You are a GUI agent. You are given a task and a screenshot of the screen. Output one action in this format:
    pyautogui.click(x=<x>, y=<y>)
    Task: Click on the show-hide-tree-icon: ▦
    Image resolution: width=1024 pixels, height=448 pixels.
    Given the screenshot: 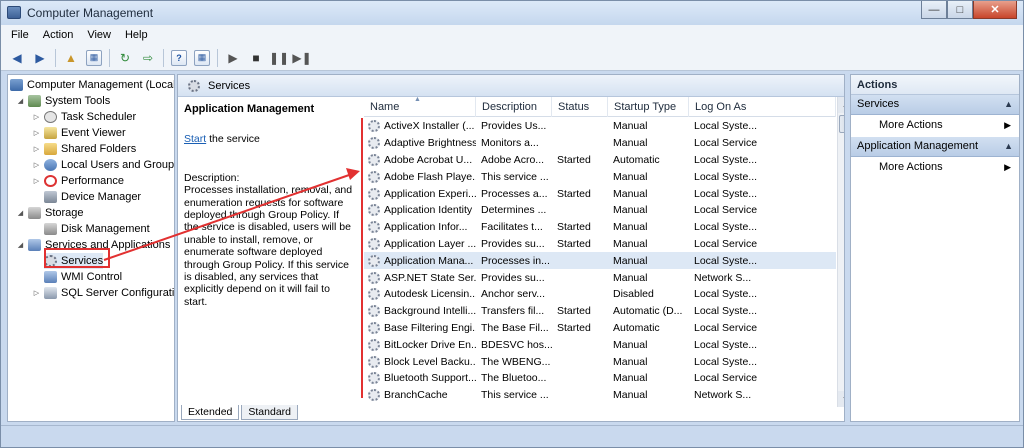 What is the action you would take?
    pyautogui.click(x=94, y=57)
    